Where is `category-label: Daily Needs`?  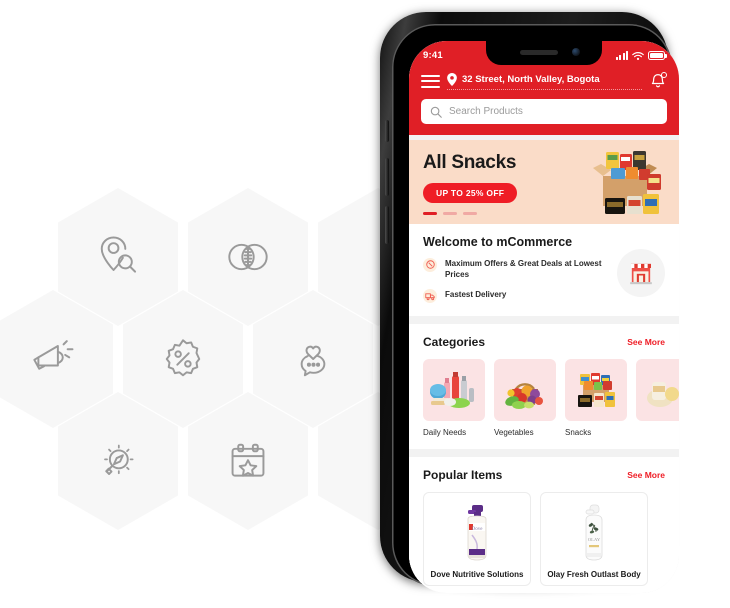 category-label: Daily Needs is located at coordinates (445, 433).